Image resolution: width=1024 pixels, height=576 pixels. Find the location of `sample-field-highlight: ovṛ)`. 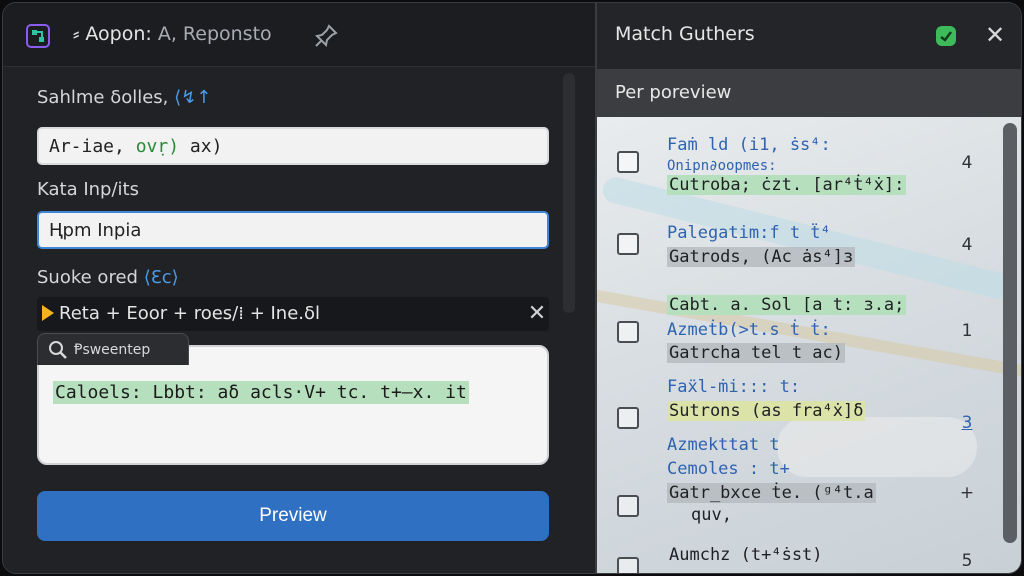

sample-field-highlight: ovṛ) is located at coordinates (157, 146).